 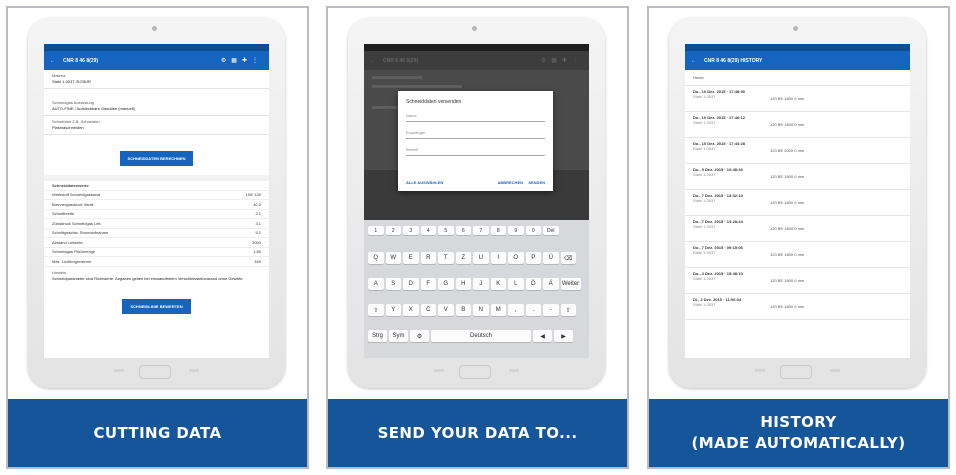 I want to click on compute-button: SCHNEIDDATEN BERECHNEN, so click(x=156, y=158).